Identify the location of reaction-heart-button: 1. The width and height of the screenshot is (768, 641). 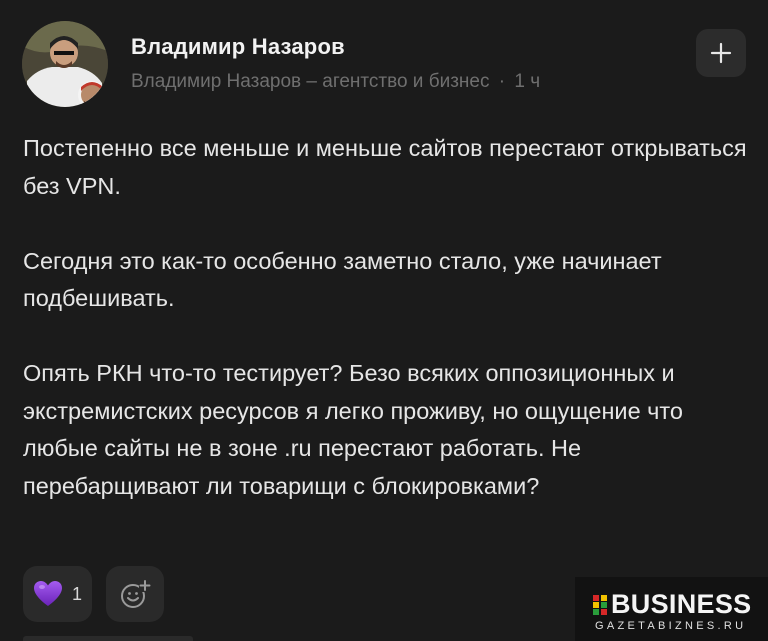
(57, 594).